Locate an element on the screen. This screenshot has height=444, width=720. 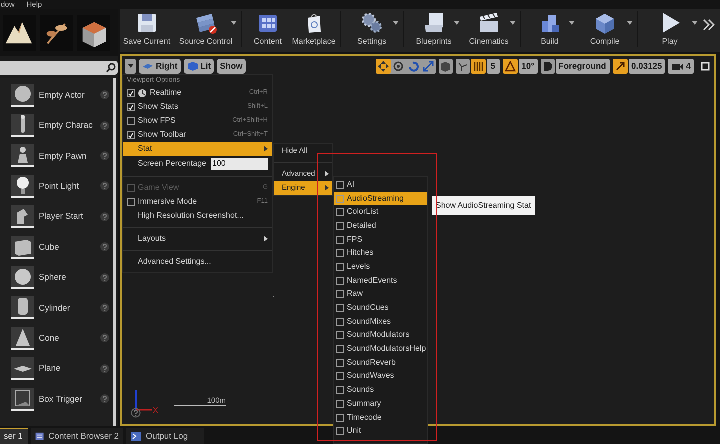
toolbar-button: Content is located at coordinates (268, 29).